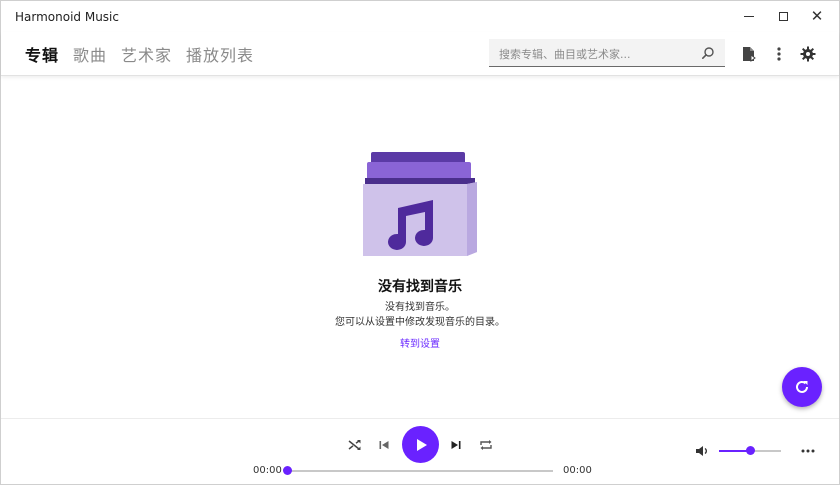 Image resolution: width=840 pixels, height=485 pixels. I want to click on gear-icon, so click(808, 54).